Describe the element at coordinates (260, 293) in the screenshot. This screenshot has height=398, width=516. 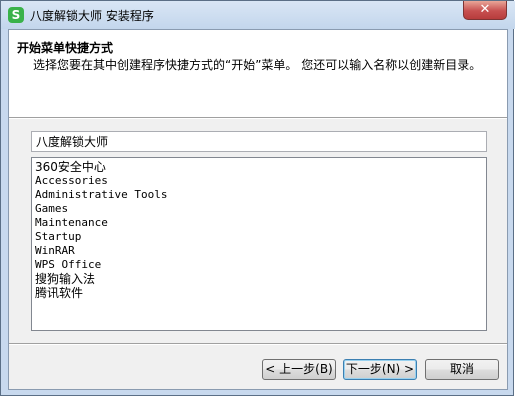
I see `folder-list-item: 腾讯软件` at that location.